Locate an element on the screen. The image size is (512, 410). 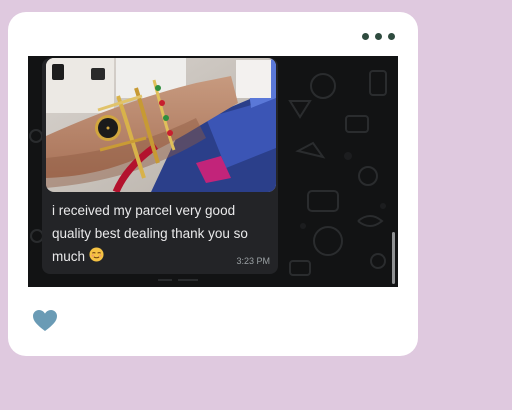
relieved-face-icon is located at coordinates (96, 257).